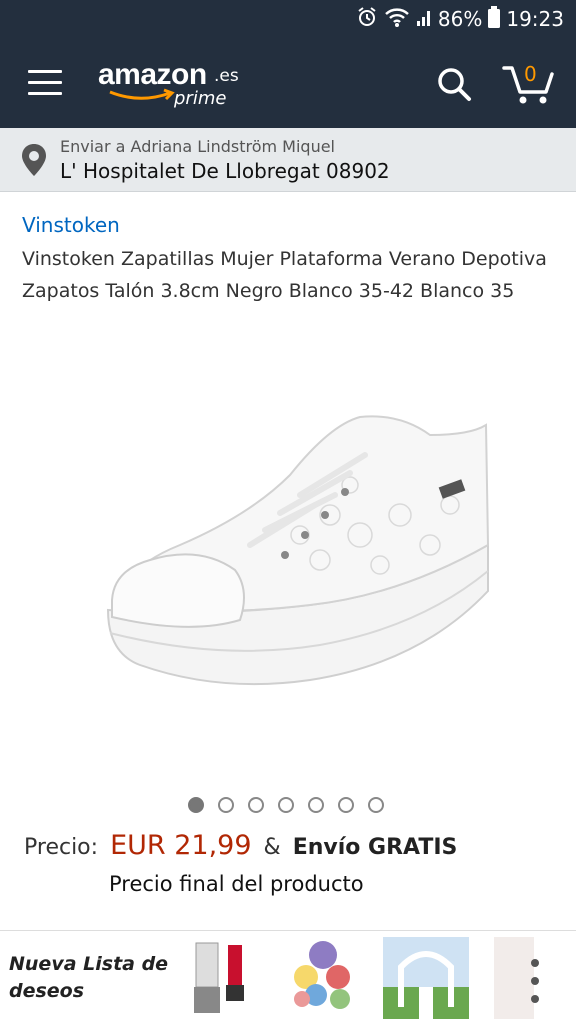 Image resolution: width=576 pixels, height=1024 pixels. What do you see at coordinates (424, 19) in the screenshot?
I see `signal-icon` at bounding box center [424, 19].